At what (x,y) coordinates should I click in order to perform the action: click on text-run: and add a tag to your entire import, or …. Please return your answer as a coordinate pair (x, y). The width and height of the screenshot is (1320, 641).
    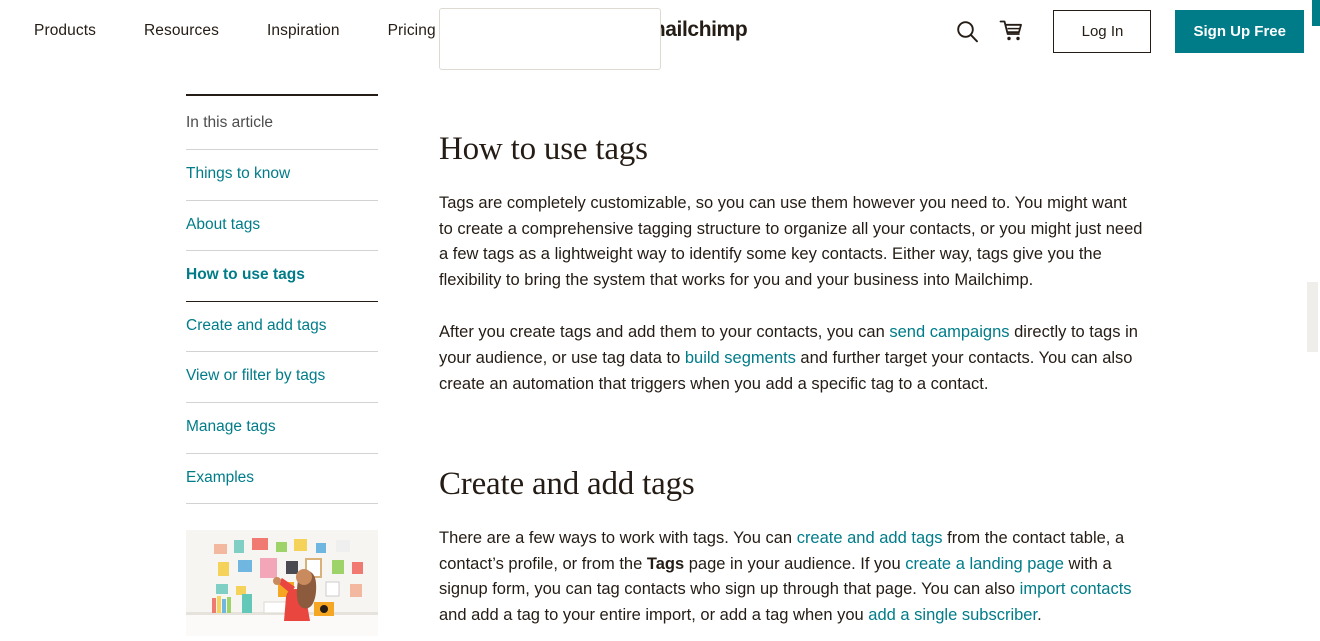
    Looking at the image, I should click on (654, 614).